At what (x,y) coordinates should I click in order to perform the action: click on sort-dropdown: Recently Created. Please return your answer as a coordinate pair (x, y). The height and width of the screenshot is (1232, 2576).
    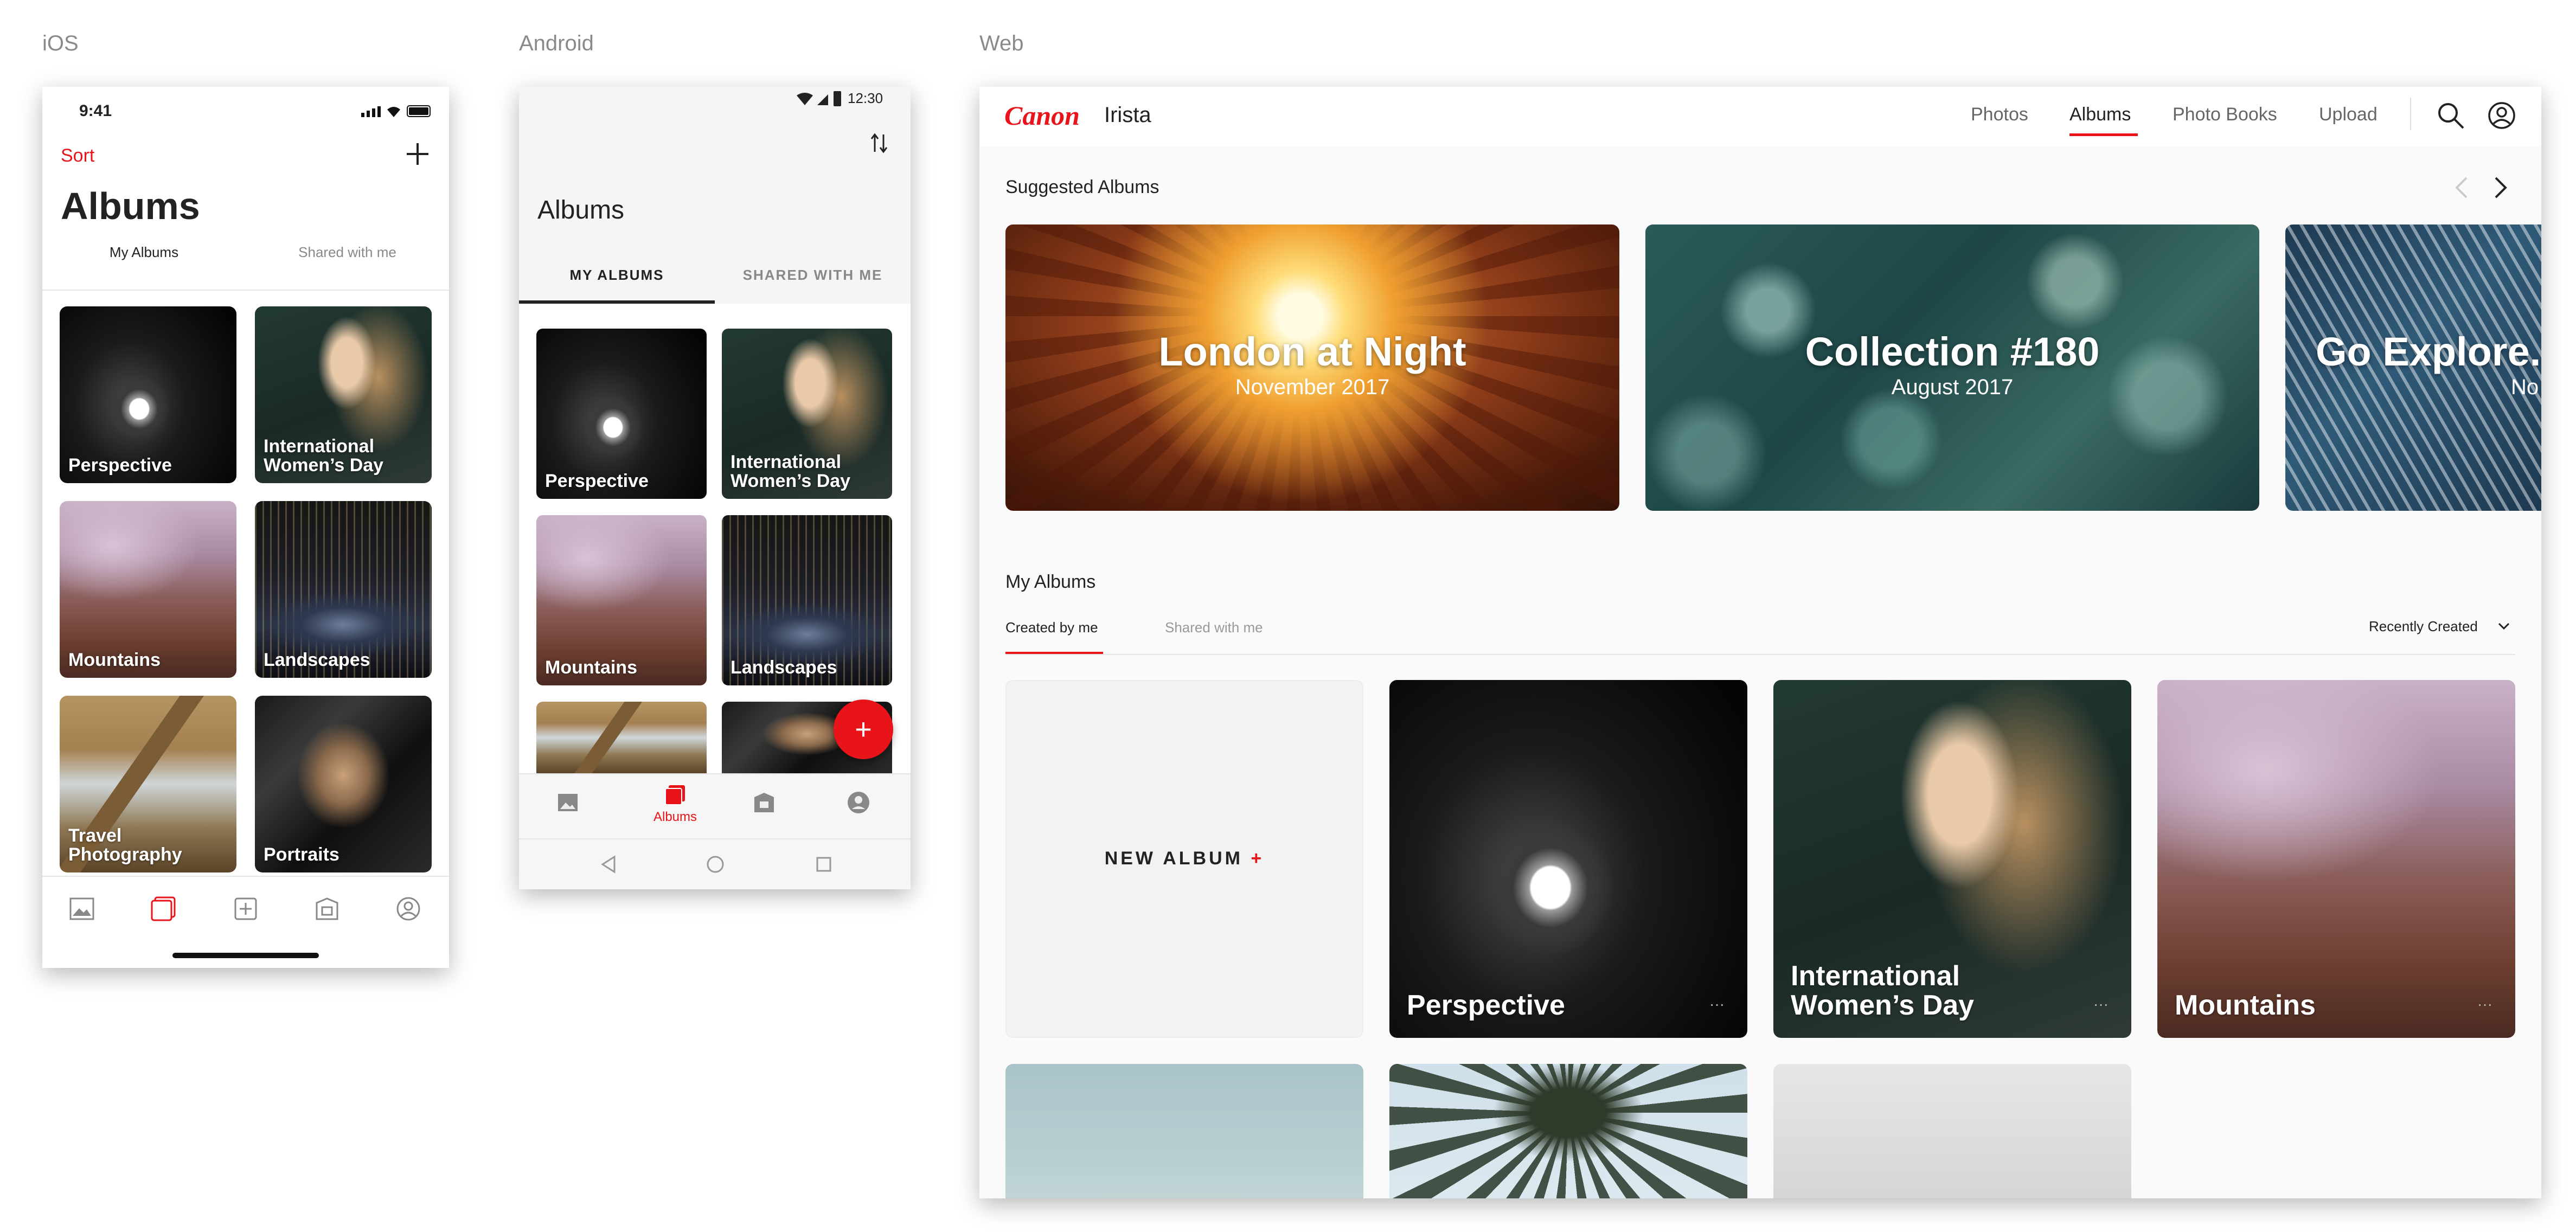
    Looking at the image, I should click on (2423, 626).